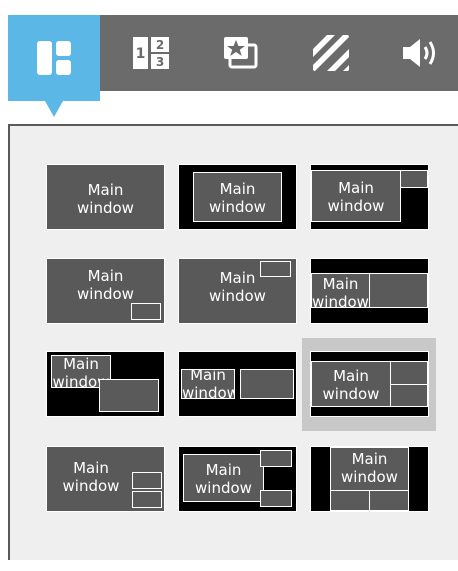 The width and height of the screenshot is (458, 571). Describe the element at coordinates (54, 109) in the screenshot. I see `active-tab-pointer` at that location.